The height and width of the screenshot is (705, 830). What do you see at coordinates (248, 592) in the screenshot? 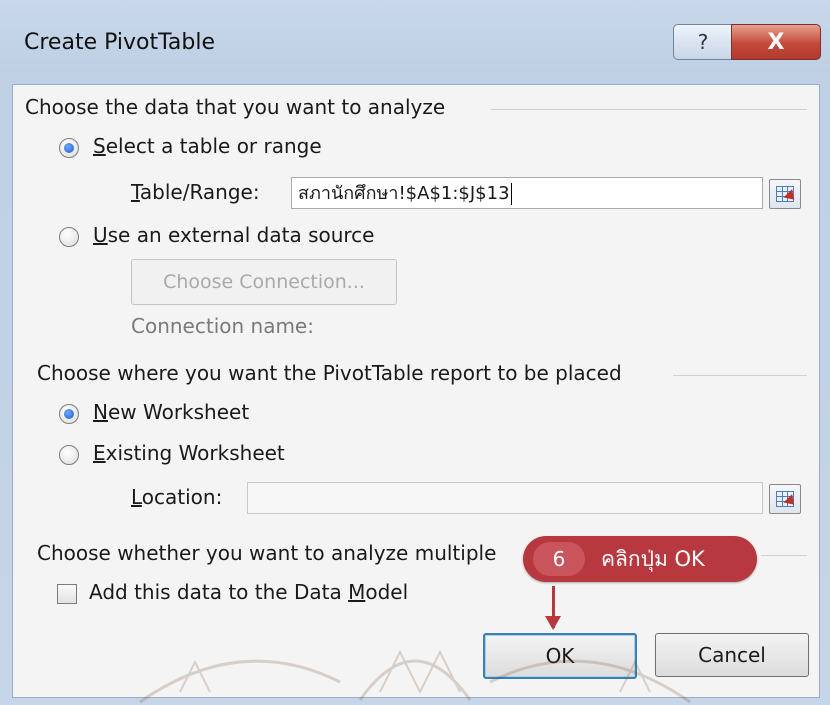
I see `data-model-label: Add this data to the Data Model` at bounding box center [248, 592].